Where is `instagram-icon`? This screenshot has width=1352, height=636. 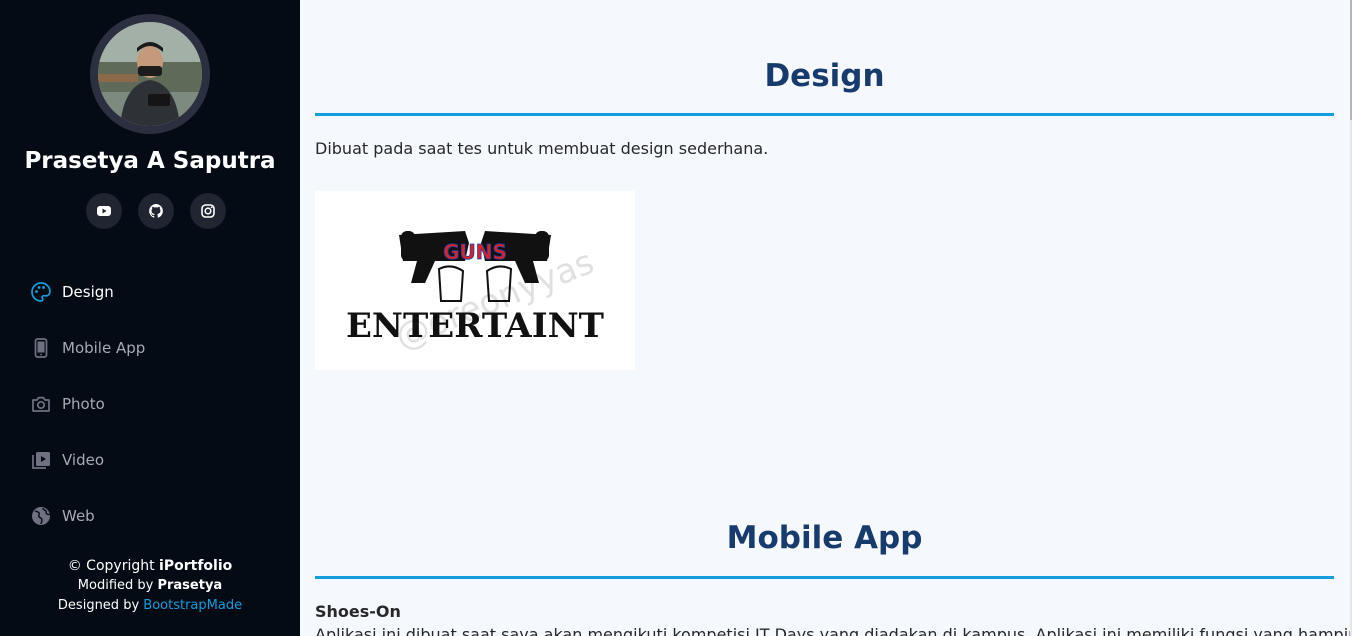
instagram-icon is located at coordinates (208, 211).